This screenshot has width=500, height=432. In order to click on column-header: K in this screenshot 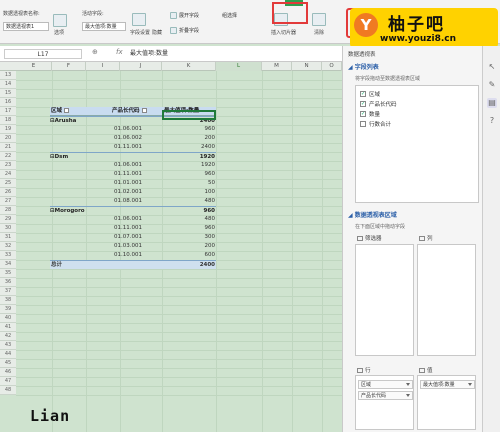, I will do `click(189, 66)`.